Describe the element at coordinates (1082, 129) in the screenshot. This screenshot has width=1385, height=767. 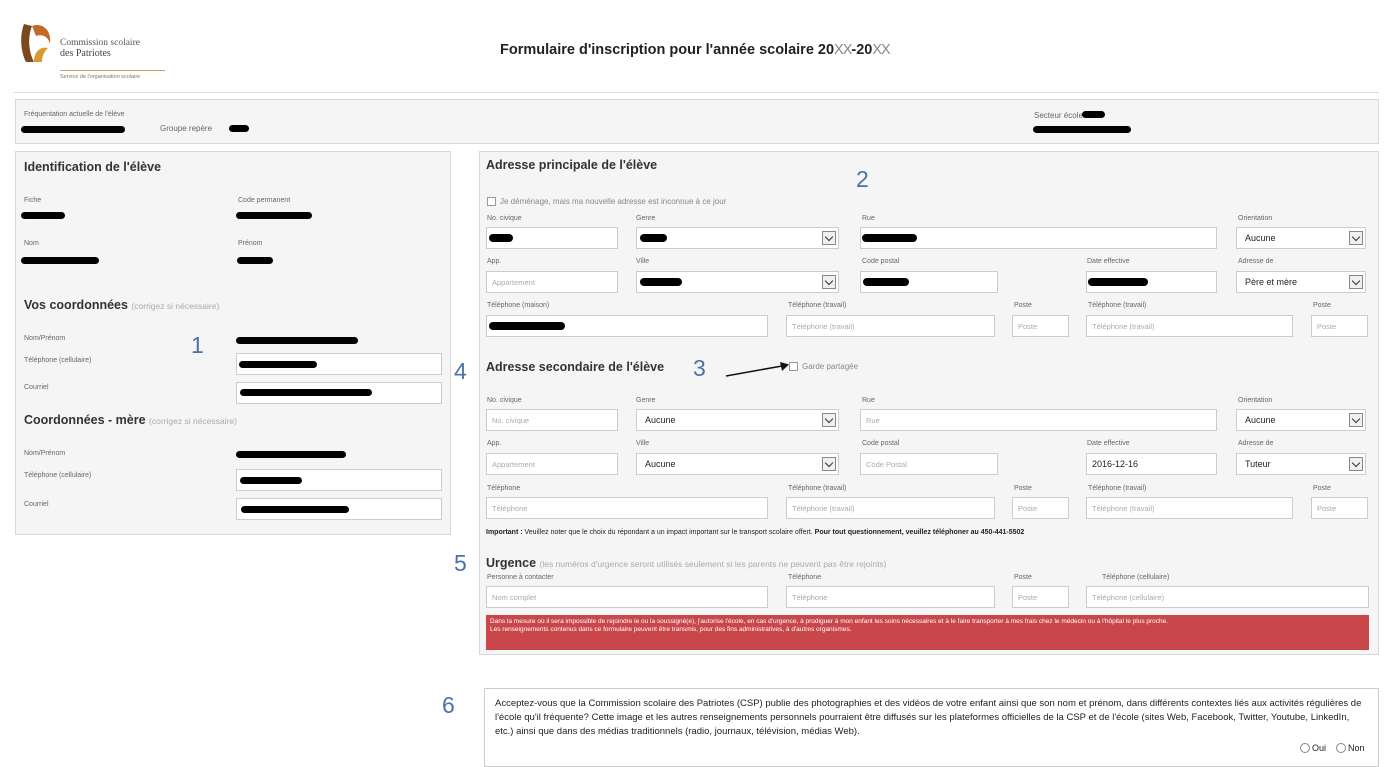
I see `redacted-secteur-name` at that location.